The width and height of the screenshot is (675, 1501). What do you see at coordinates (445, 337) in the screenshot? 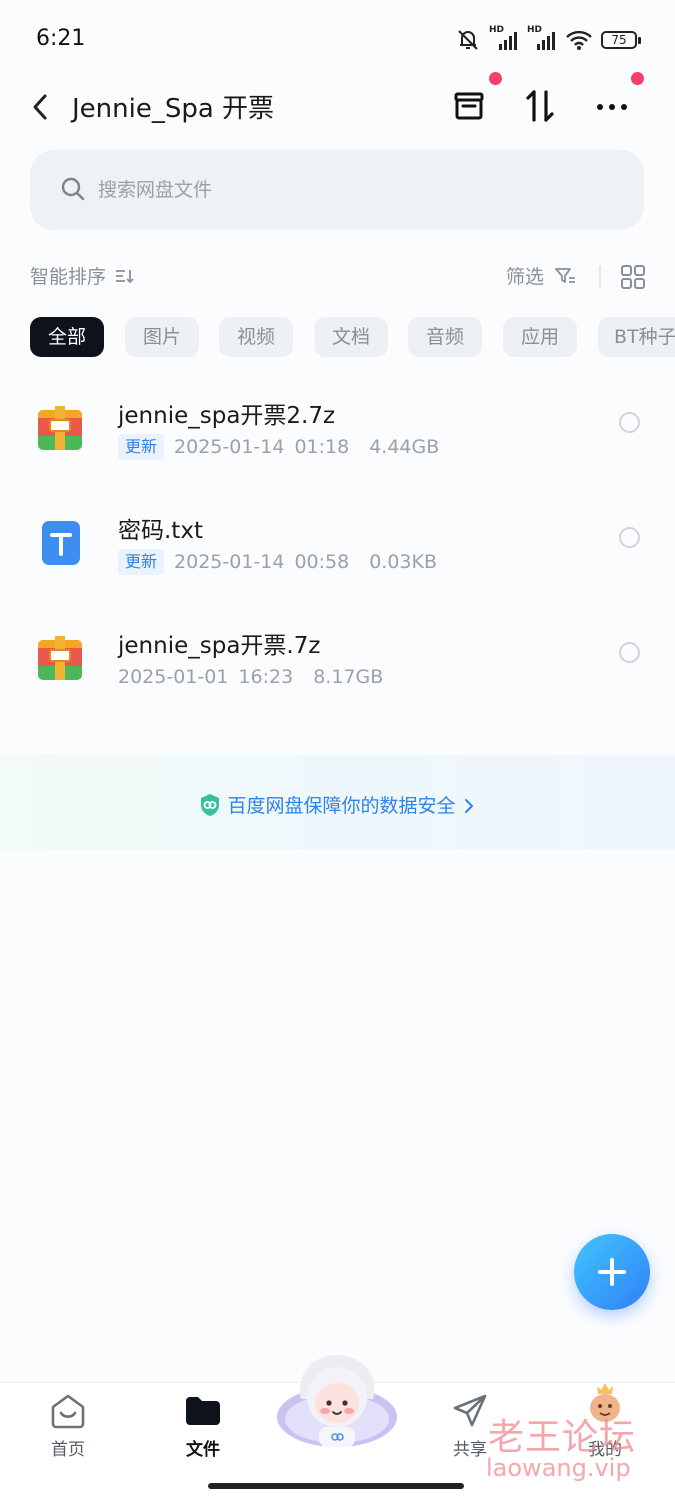
I see `chip-audio: 音频` at bounding box center [445, 337].